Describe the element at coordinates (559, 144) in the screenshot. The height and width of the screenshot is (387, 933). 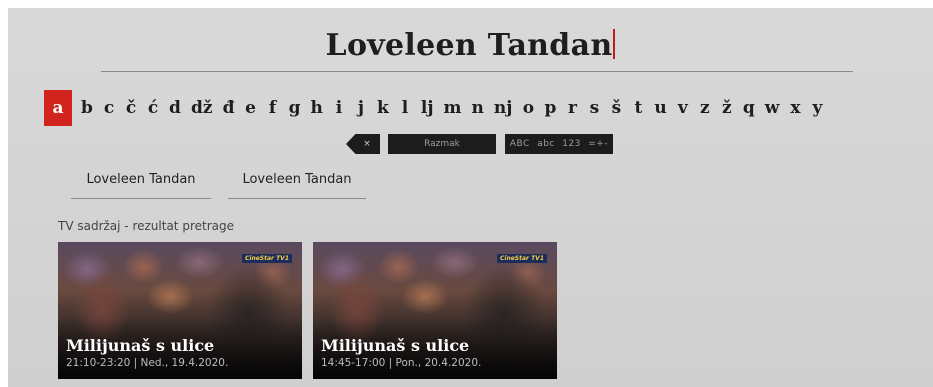
I see `input-mode-key: ABC abc 123 =+-` at that location.